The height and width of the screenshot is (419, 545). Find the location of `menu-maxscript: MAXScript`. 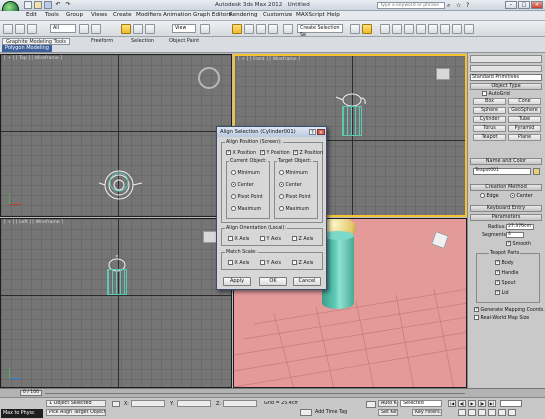

menu-maxscript: MAXScript is located at coordinates (310, 15).